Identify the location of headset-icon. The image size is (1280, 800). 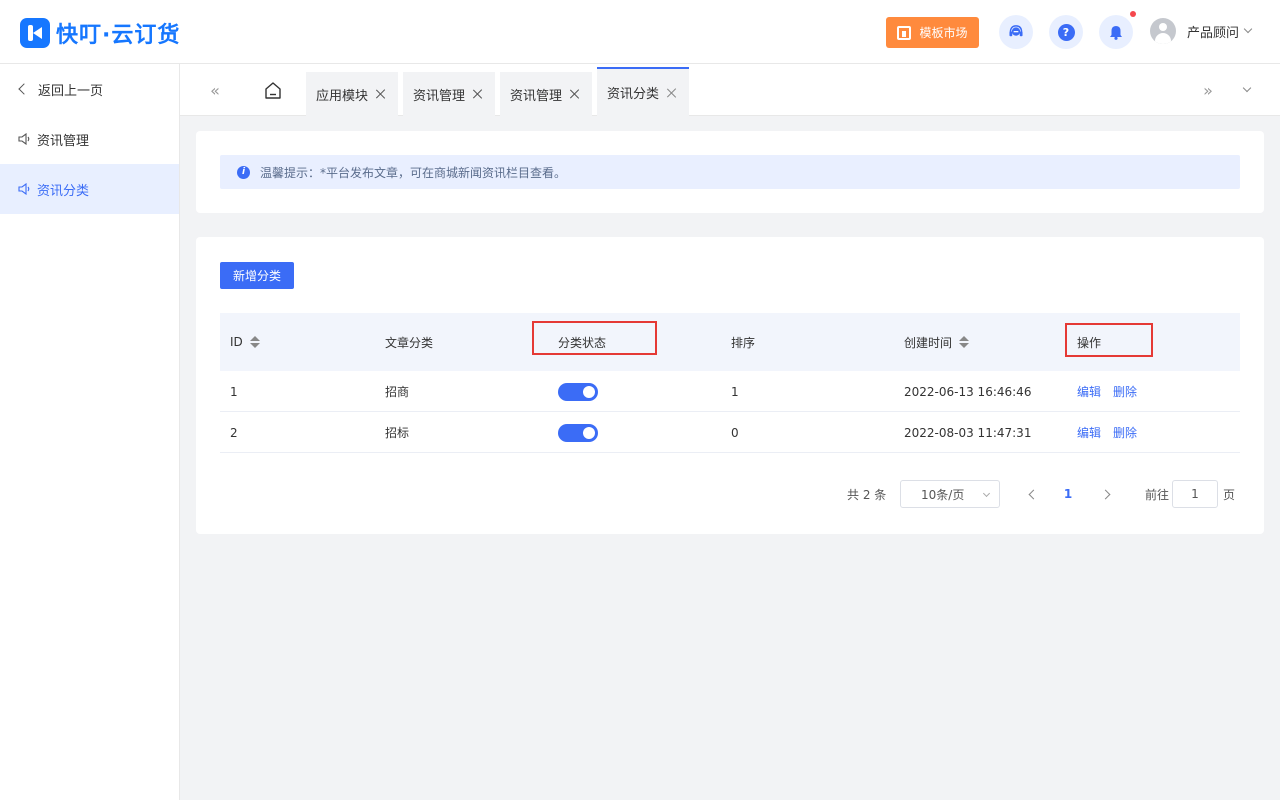
(1016, 31).